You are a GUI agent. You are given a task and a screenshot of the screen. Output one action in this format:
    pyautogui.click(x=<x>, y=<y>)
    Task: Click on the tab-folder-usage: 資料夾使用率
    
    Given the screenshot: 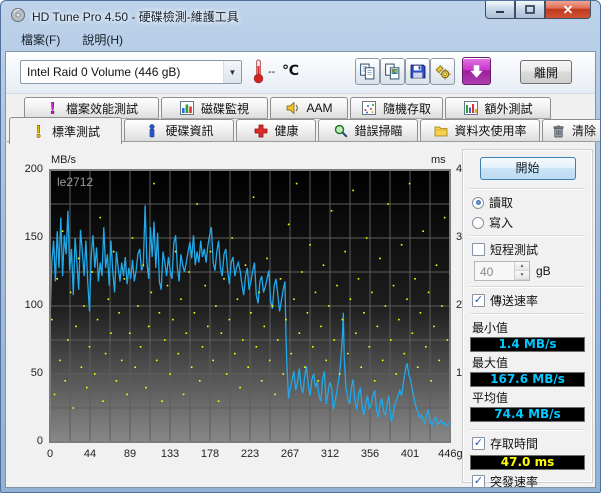 What is the action you would take?
    pyautogui.click(x=480, y=130)
    